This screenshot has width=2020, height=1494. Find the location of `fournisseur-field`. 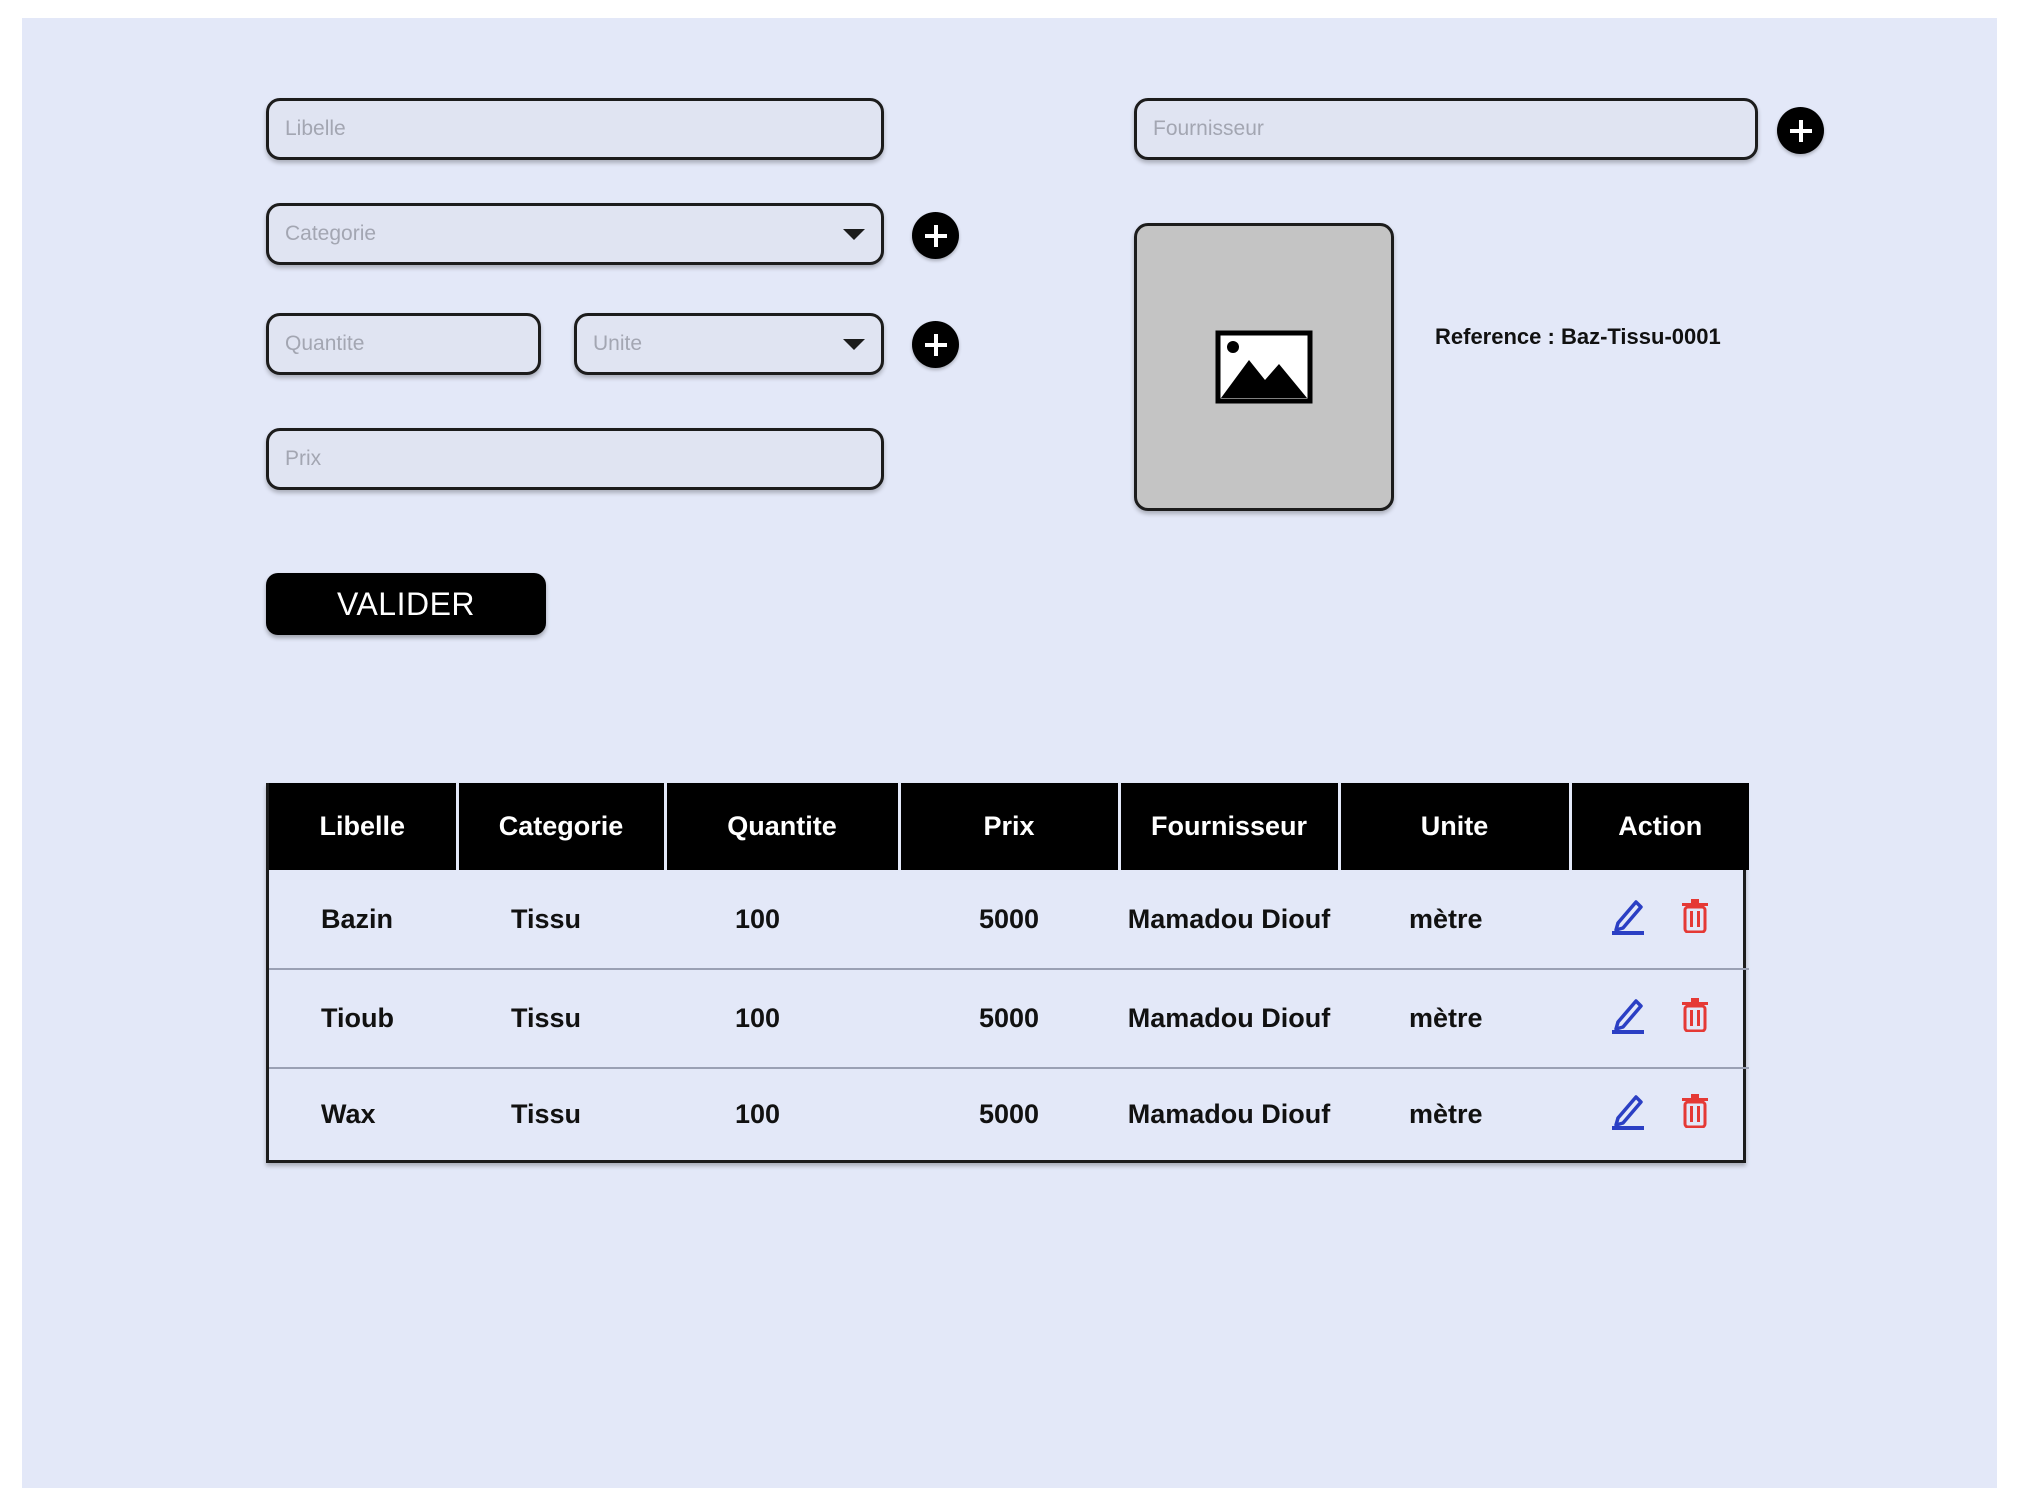

fournisseur-field is located at coordinates (1446, 129).